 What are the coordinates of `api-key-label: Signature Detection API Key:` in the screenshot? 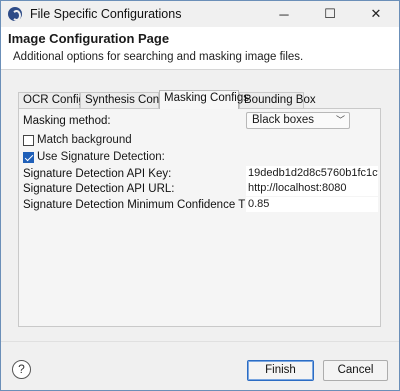 It's located at (97, 174).